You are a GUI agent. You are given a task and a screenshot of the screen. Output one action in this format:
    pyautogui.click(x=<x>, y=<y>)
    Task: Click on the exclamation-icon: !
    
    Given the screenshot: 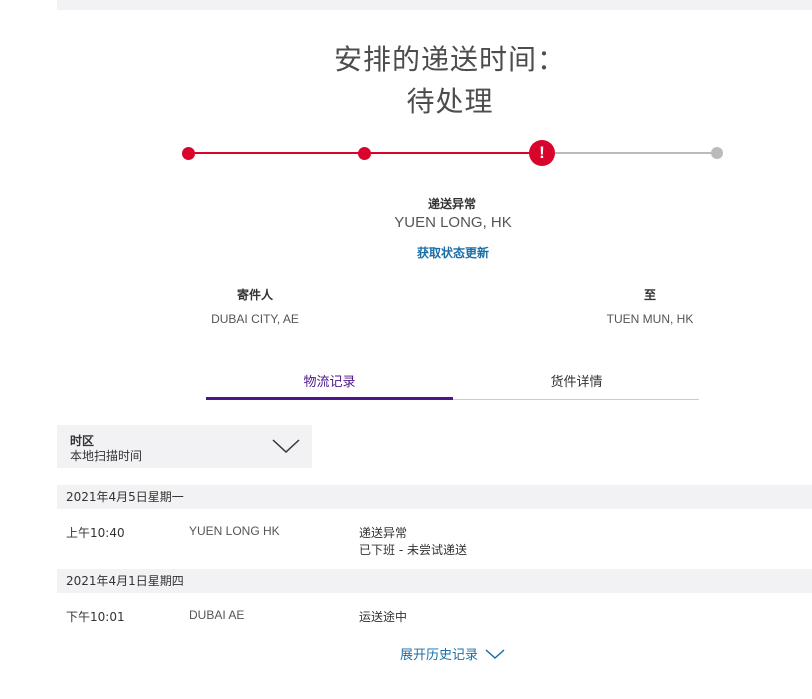 What is the action you would take?
    pyautogui.click(x=542, y=152)
    